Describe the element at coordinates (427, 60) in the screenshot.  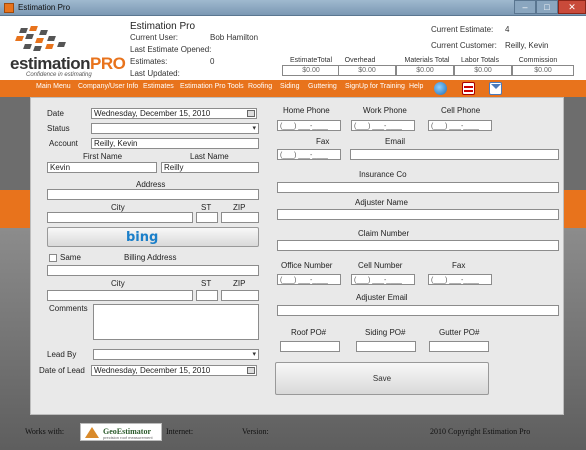
I see `materials-total-label: Materials Total` at that location.